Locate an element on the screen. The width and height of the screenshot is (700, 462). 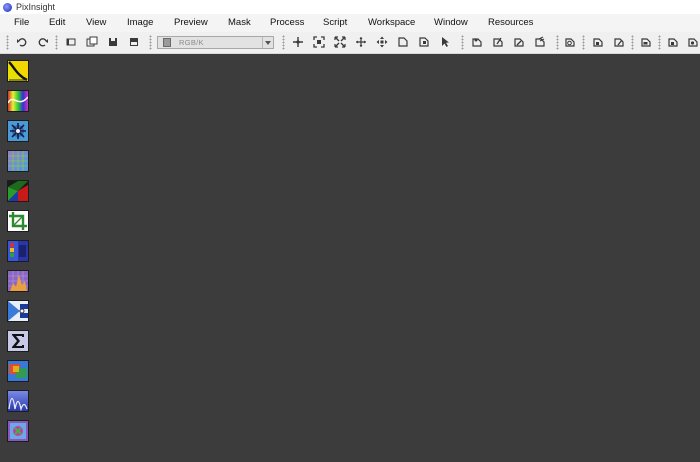
image-integration-icon is located at coordinates (18, 311).